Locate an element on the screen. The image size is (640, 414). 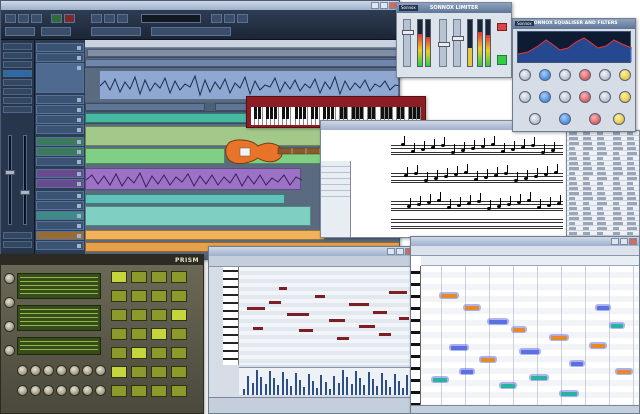
clip-indicator is located at coordinates (502, 27).